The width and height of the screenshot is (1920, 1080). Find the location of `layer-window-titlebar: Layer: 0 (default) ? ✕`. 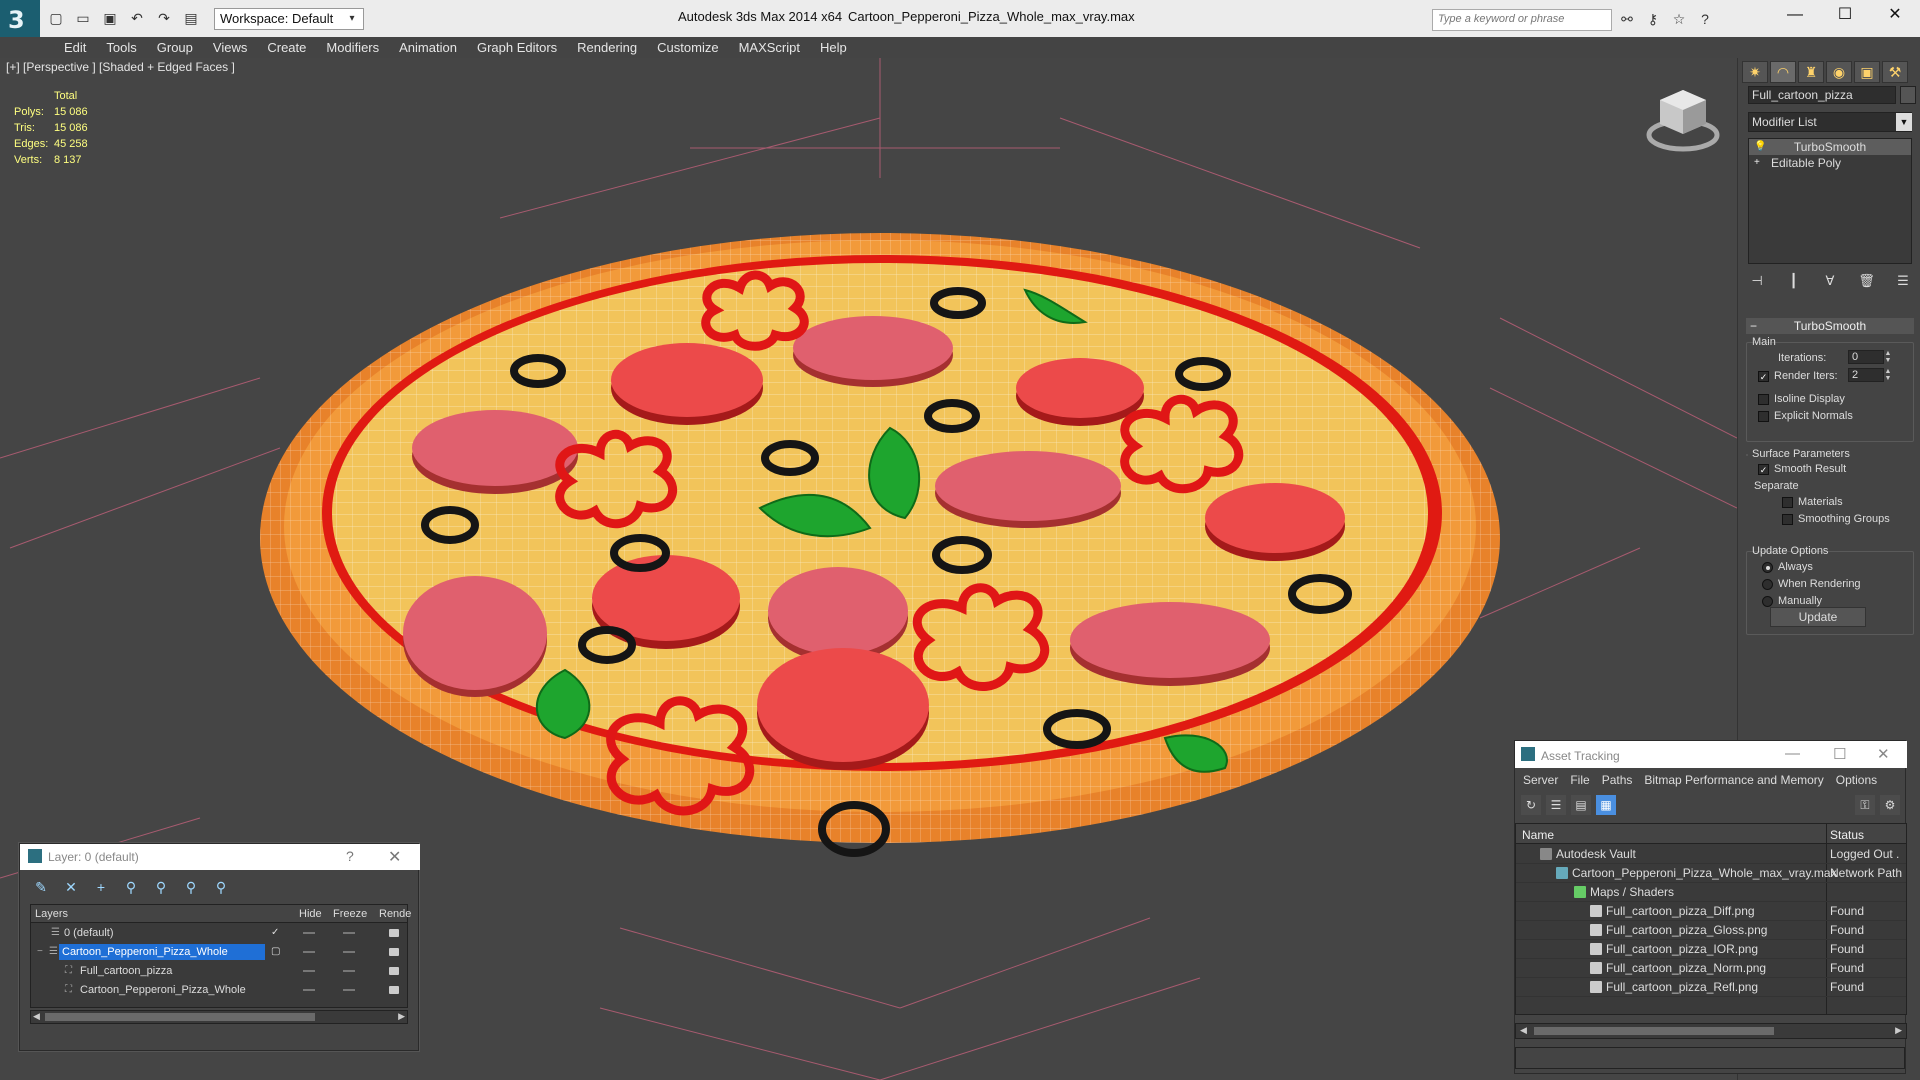

layer-window-titlebar: Layer: 0 (default) ? ✕ is located at coordinates (220, 857).